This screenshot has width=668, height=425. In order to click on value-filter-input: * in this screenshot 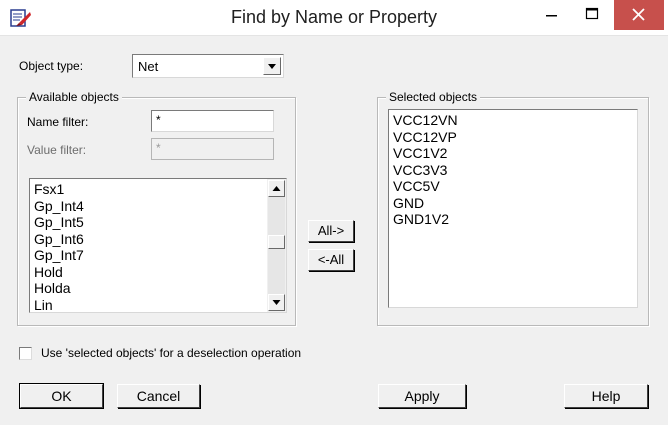, I will do `click(212, 149)`.